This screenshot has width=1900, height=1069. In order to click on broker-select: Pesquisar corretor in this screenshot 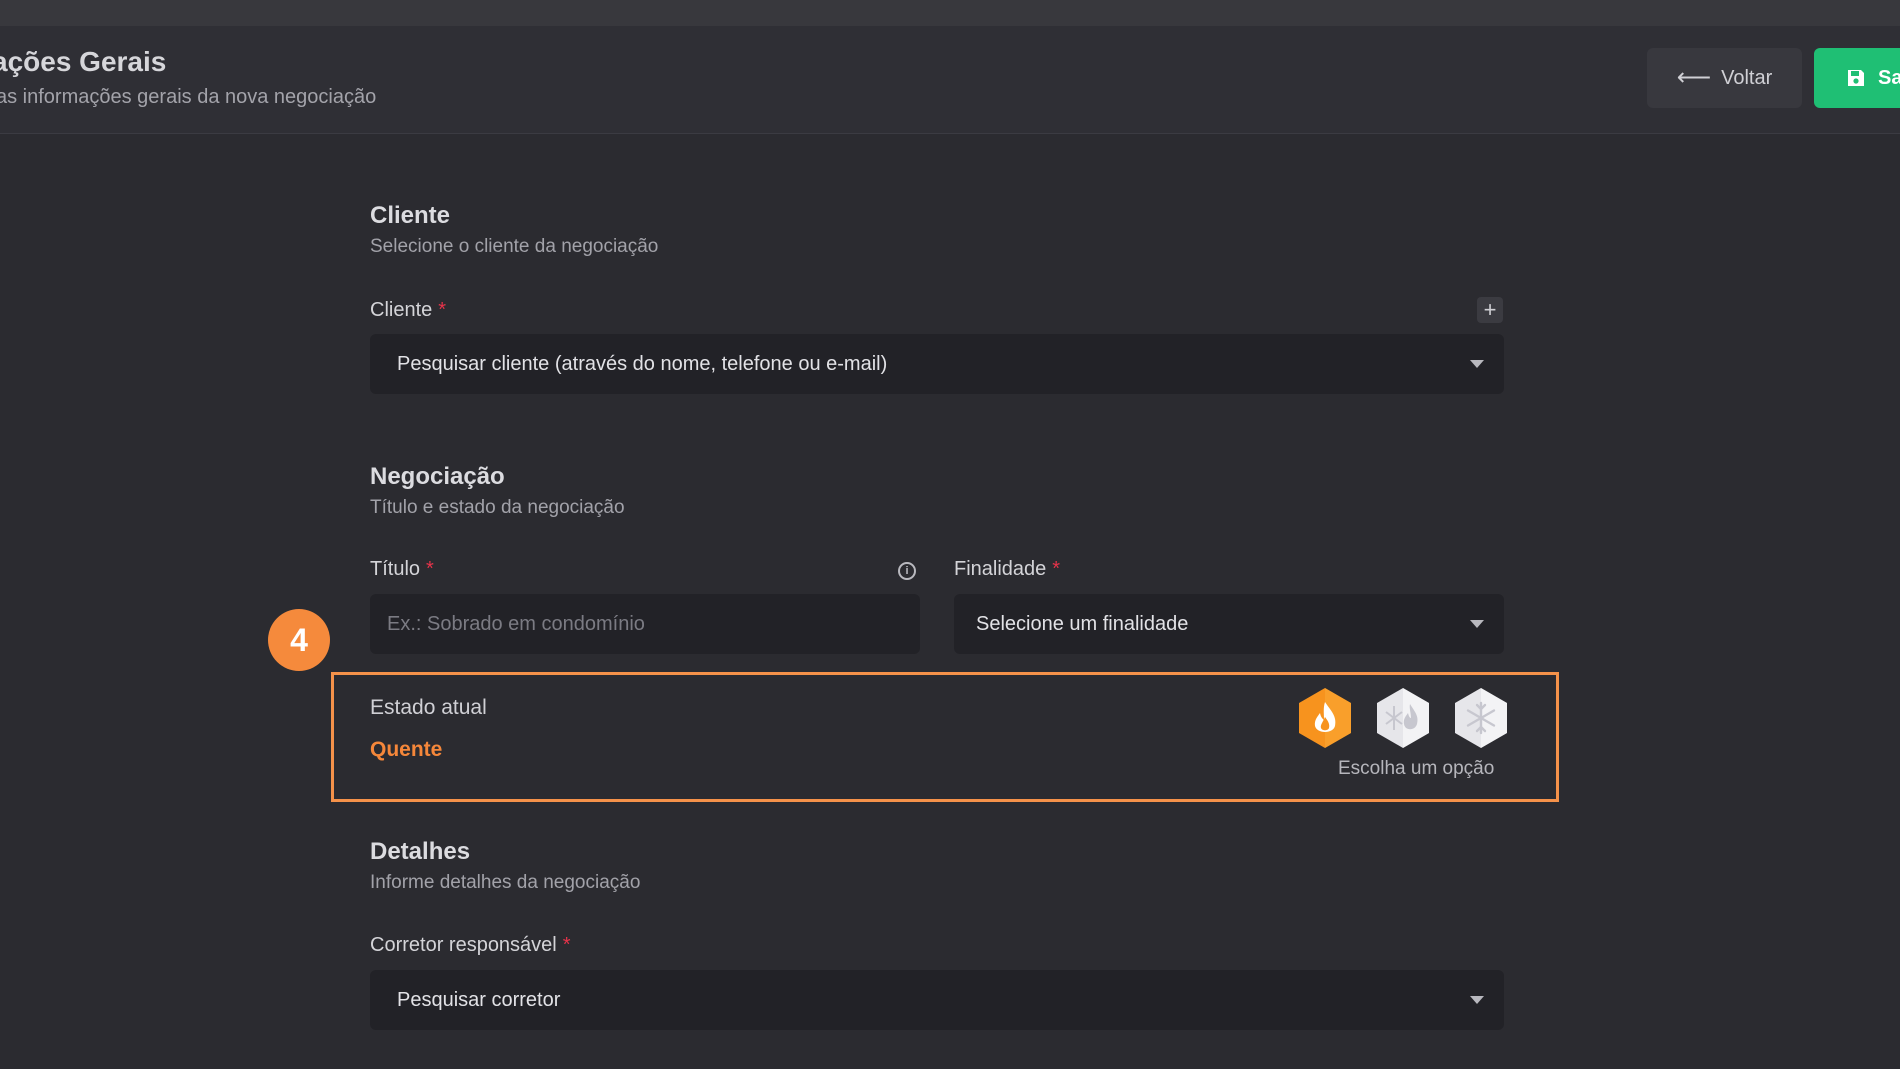, I will do `click(937, 1000)`.